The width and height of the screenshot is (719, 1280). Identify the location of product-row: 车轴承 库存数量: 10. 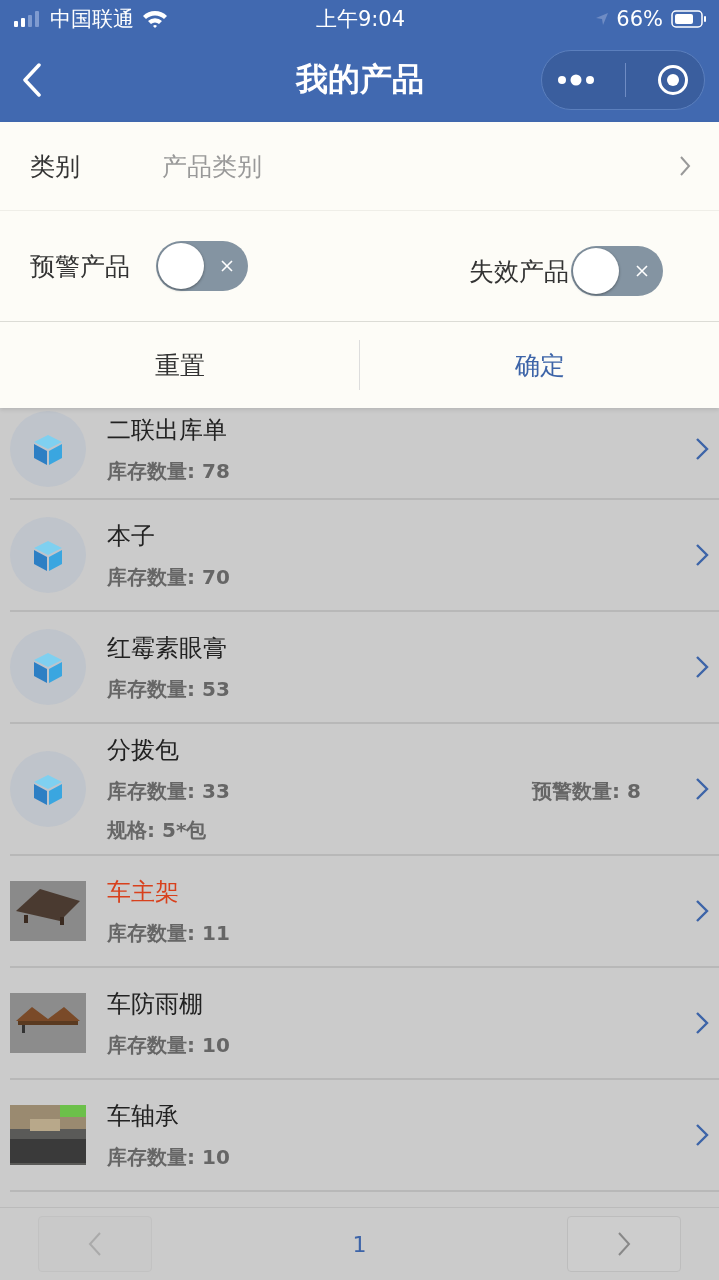
(364, 1136).